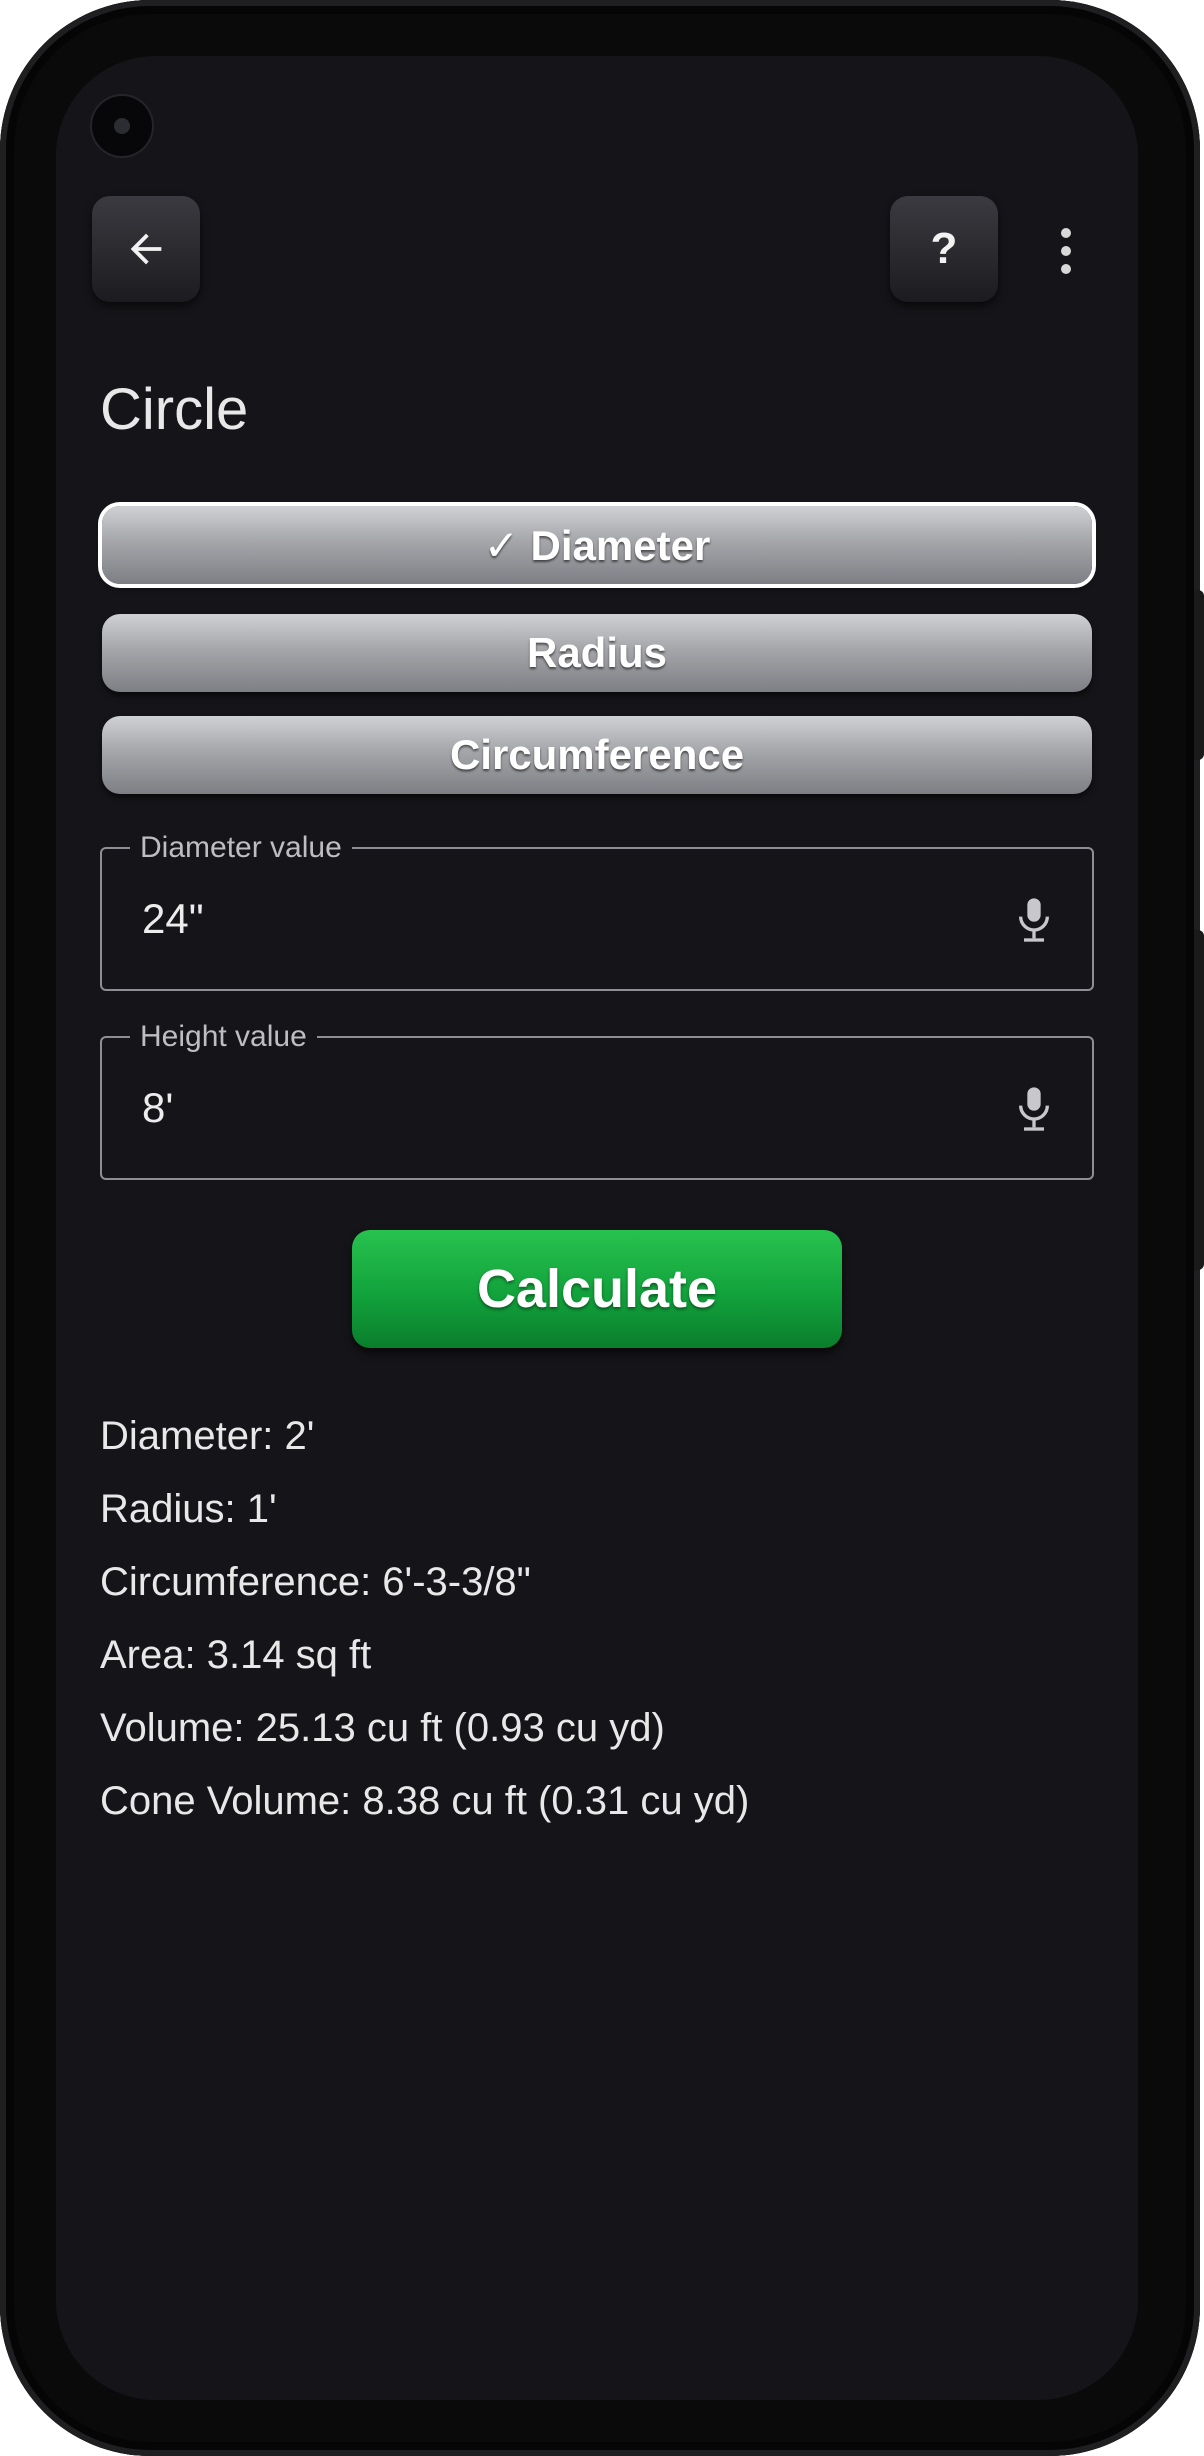  Describe the element at coordinates (425, 1801) in the screenshot. I see `result-cone-volume: Cone Volume: 8.38 cu ft (0.31 cu yd)` at that location.